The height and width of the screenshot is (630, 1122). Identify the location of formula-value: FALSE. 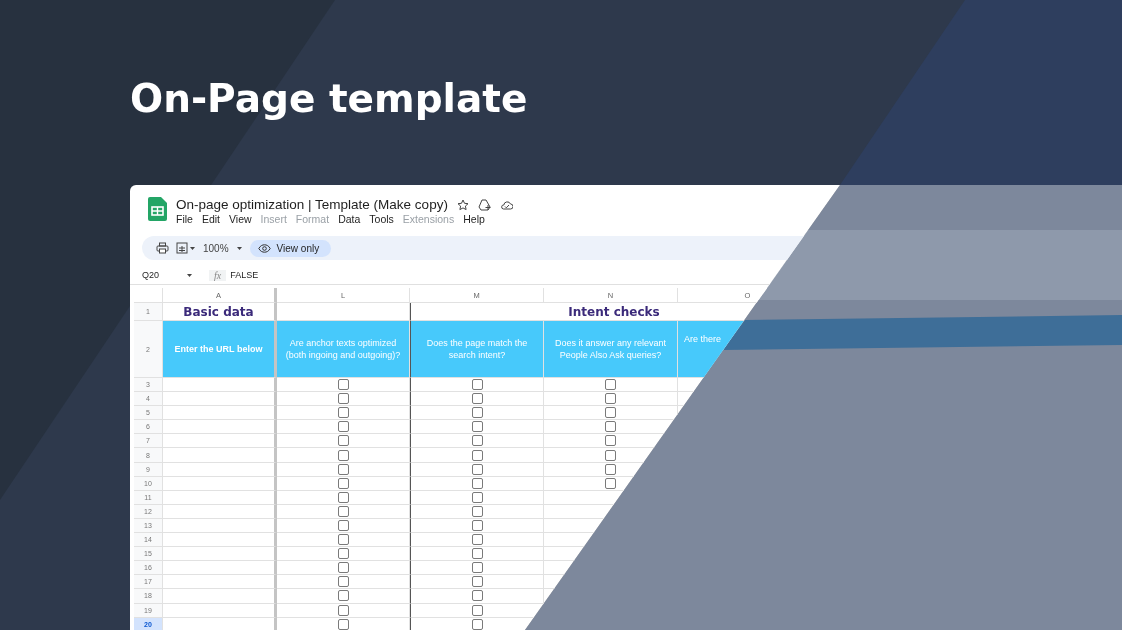
(244, 275).